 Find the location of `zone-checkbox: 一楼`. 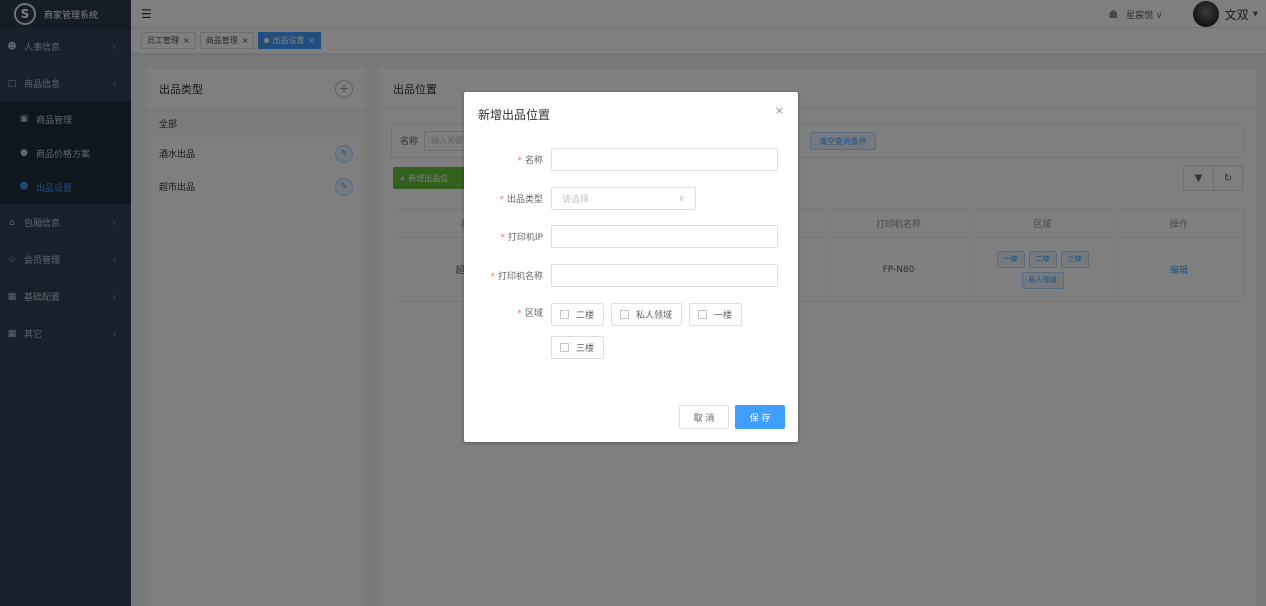

zone-checkbox: 一楼 is located at coordinates (716, 314).